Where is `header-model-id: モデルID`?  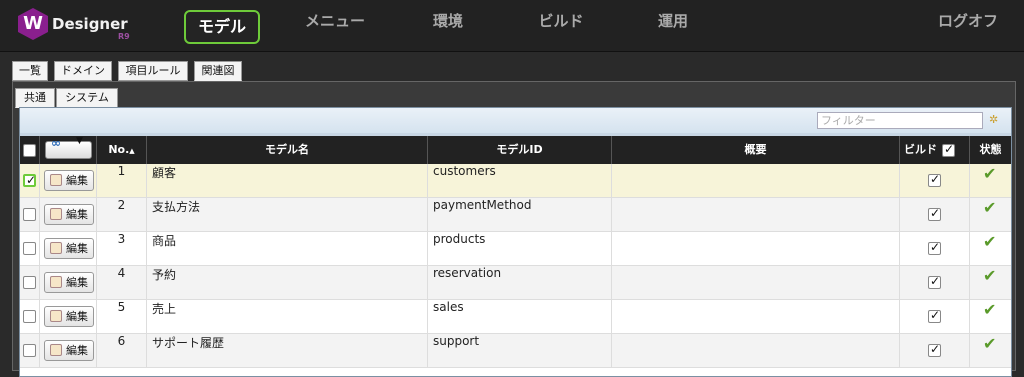 header-model-id: モデルID is located at coordinates (520, 150).